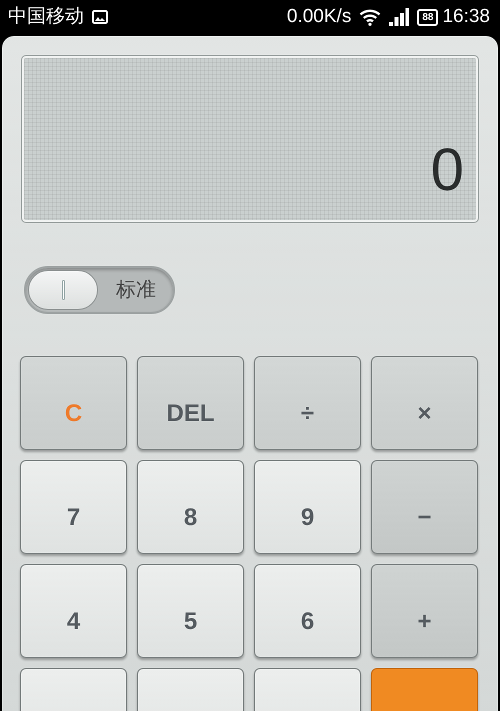  Describe the element at coordinates (307, 403) in the screenshot. I see `calculator-key: ÷` at that location.